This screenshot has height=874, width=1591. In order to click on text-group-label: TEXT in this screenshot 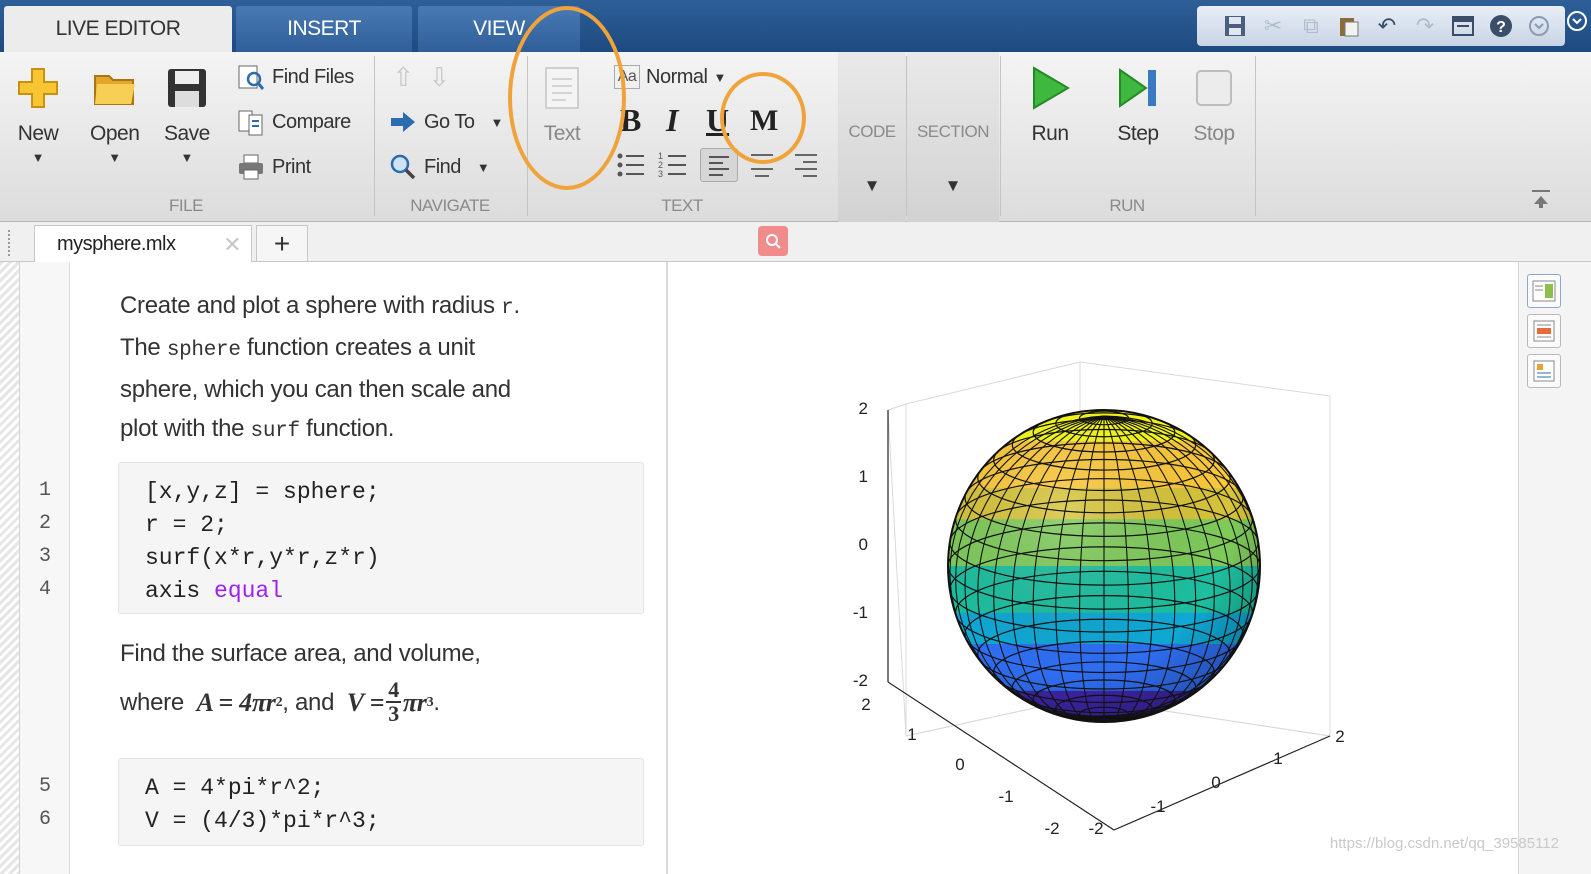, I will do `click(682, 205)`.